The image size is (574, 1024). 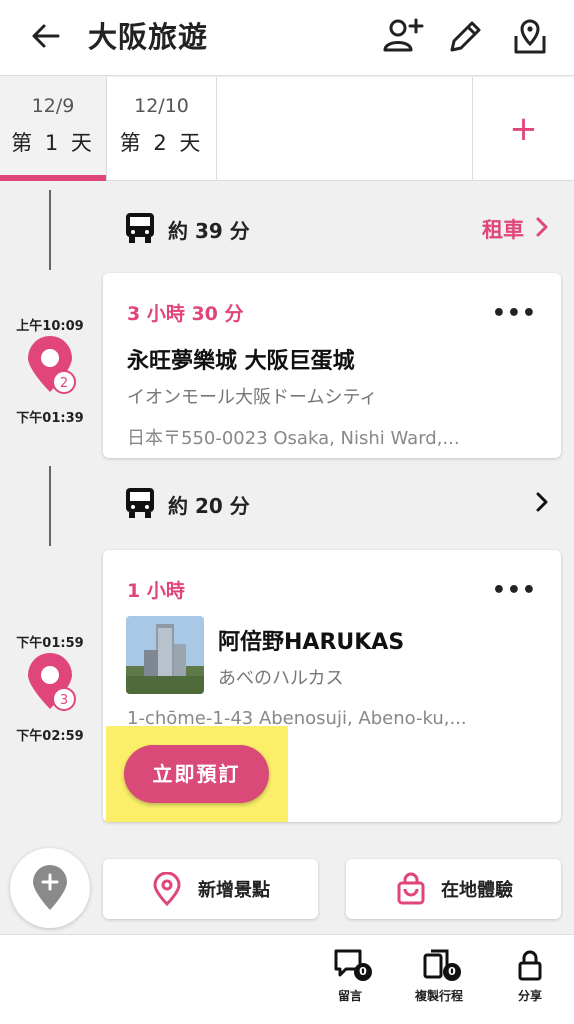 I want to click on location-pin-icon: 2, so click(x=52, y=365).